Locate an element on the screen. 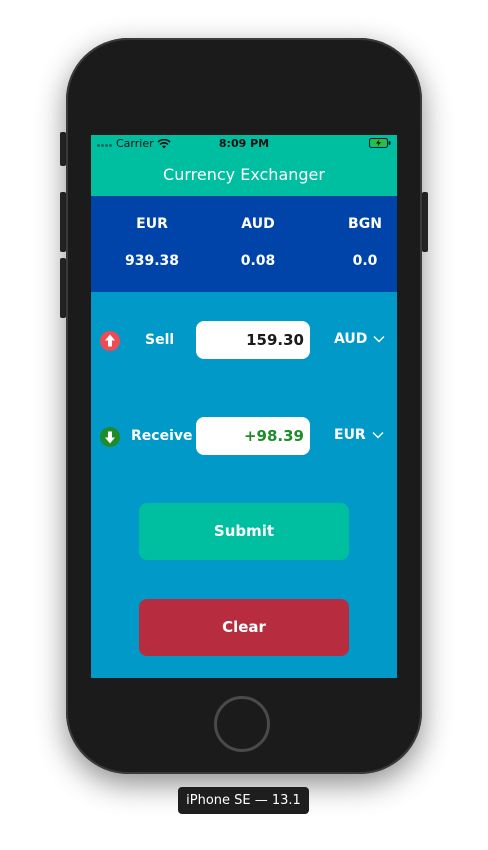 This screenshot has height=850, width=488. balance-value: 0.08 is located at coordinates (258, 261).